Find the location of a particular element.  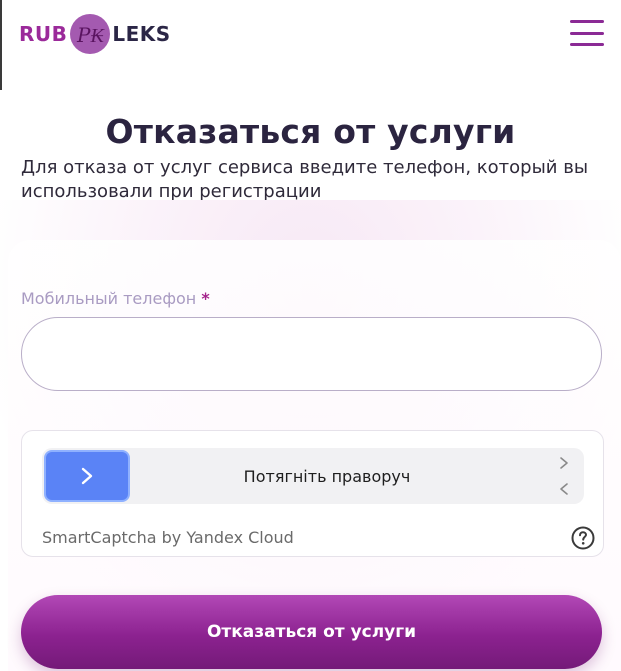

logo: RUB Р₭ LEKS is located at coordinates (95, 34).